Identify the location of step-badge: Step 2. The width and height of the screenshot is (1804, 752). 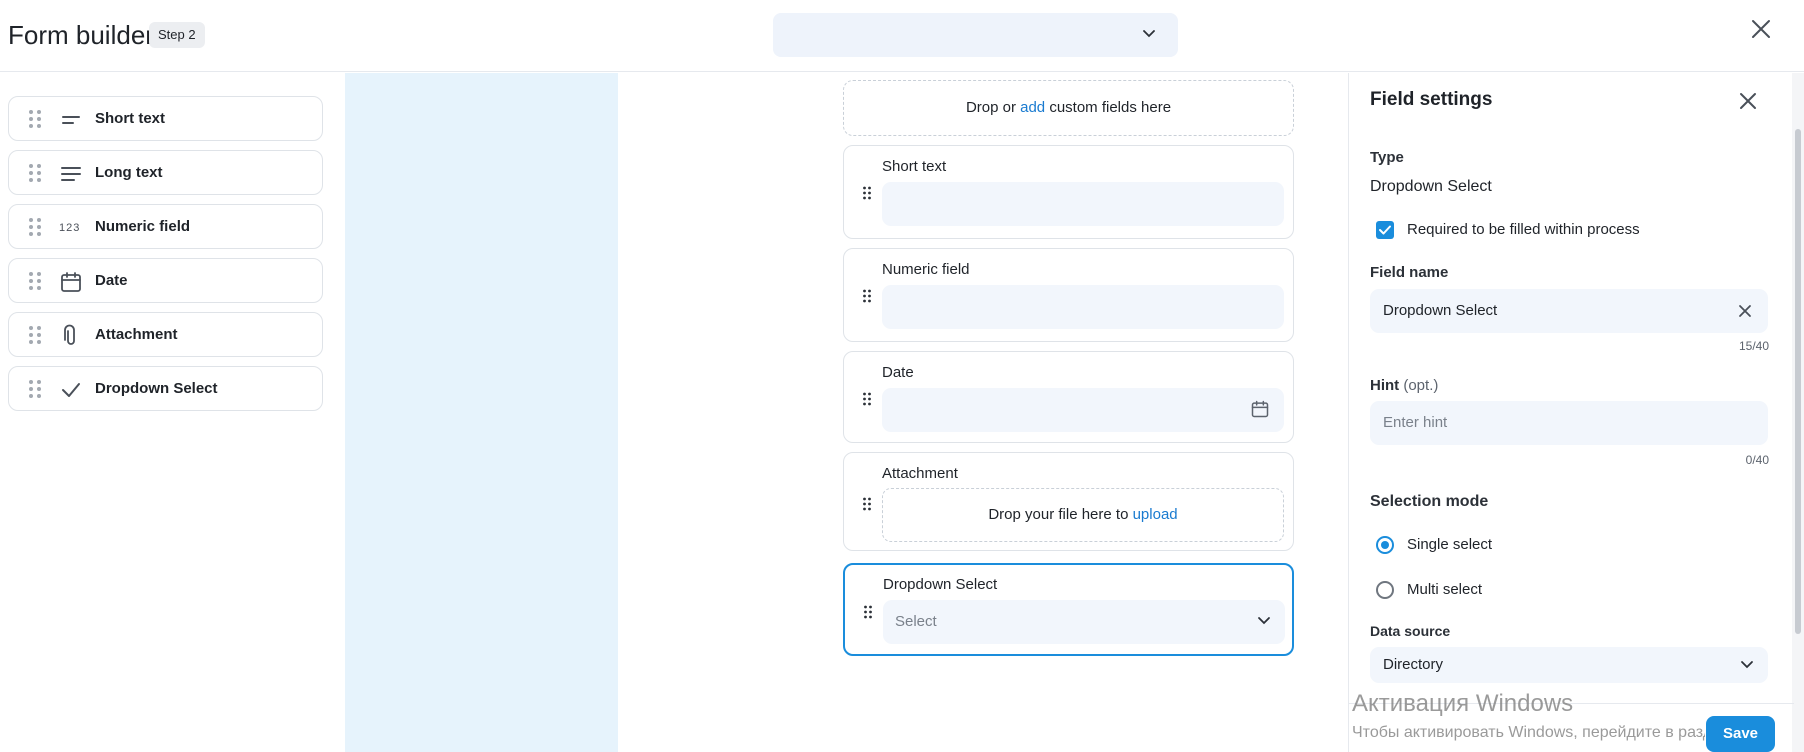
(177, 35).